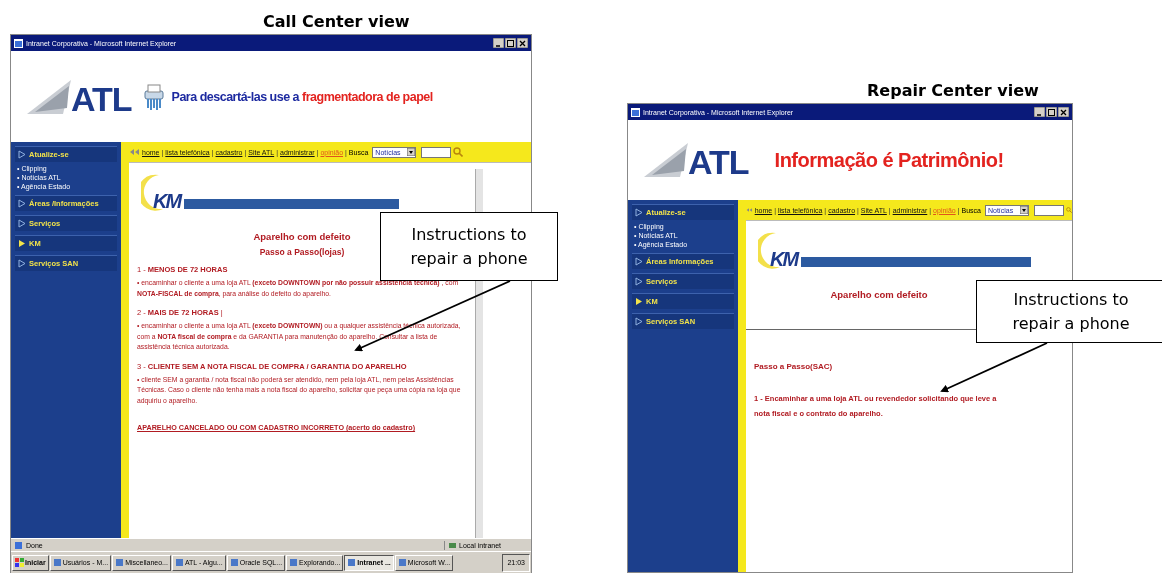  I want to click on view-caption: Repair Center view, so click(953, 91).